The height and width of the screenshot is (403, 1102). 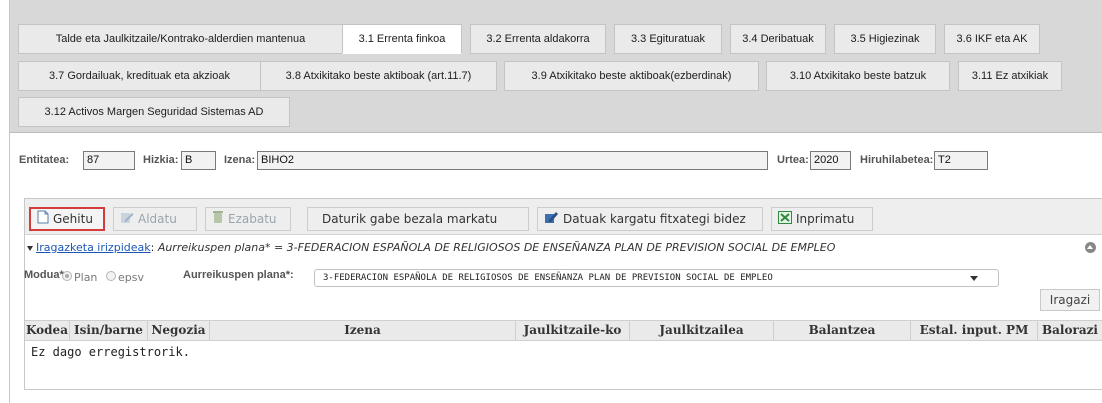 What do you see at coordinates (179, 330) in the screenshot?
I see `column-header: Negozia` at bounding box center [179, 330].